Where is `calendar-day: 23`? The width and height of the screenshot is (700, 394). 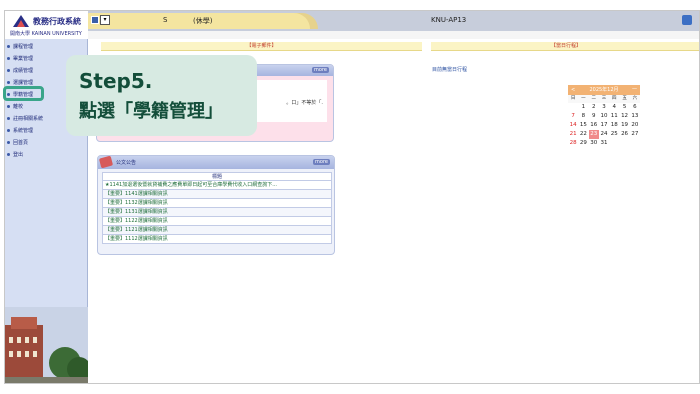
calendar-day: 23 is located at coordinates (593, 134).